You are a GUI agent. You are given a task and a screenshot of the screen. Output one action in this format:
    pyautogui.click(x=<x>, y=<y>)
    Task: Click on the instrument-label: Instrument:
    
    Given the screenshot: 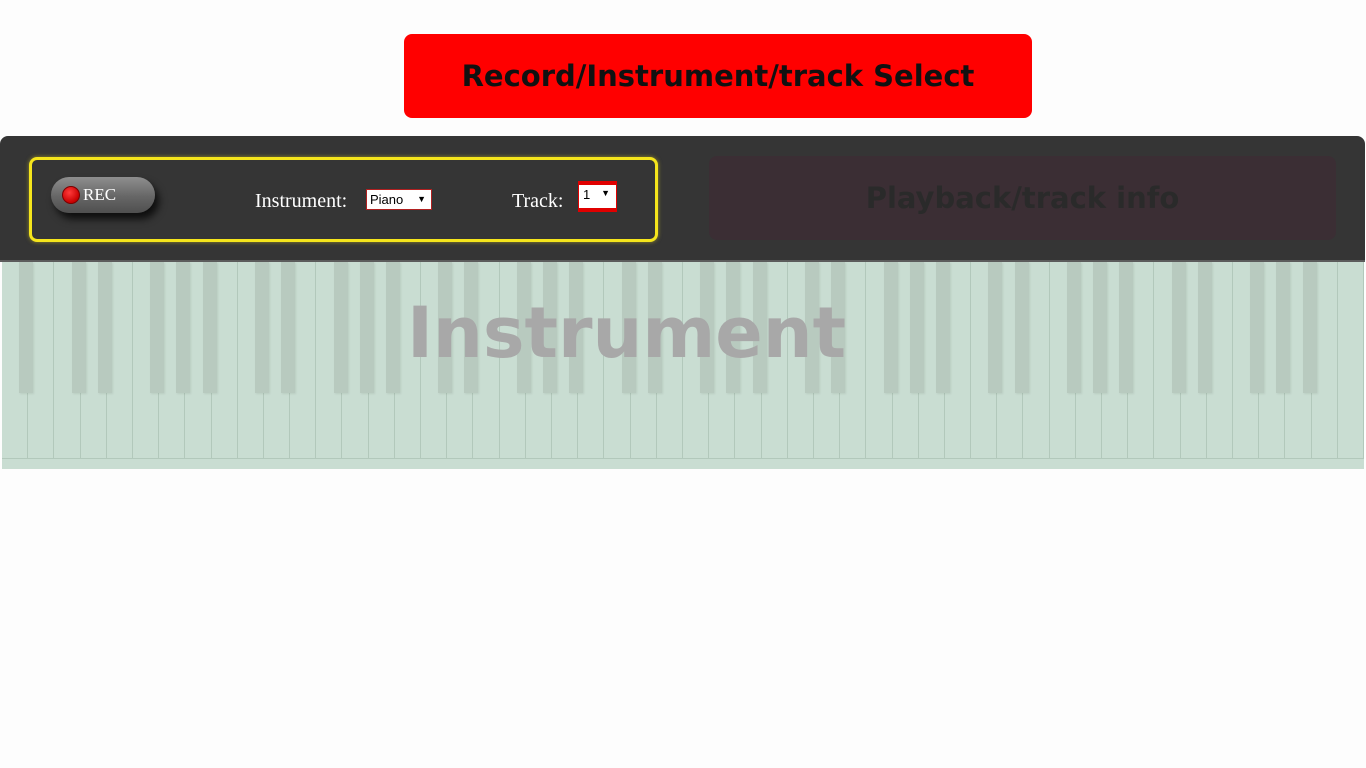 What is the action you would take?
    pyautogui.click(x=301, y=201)
    